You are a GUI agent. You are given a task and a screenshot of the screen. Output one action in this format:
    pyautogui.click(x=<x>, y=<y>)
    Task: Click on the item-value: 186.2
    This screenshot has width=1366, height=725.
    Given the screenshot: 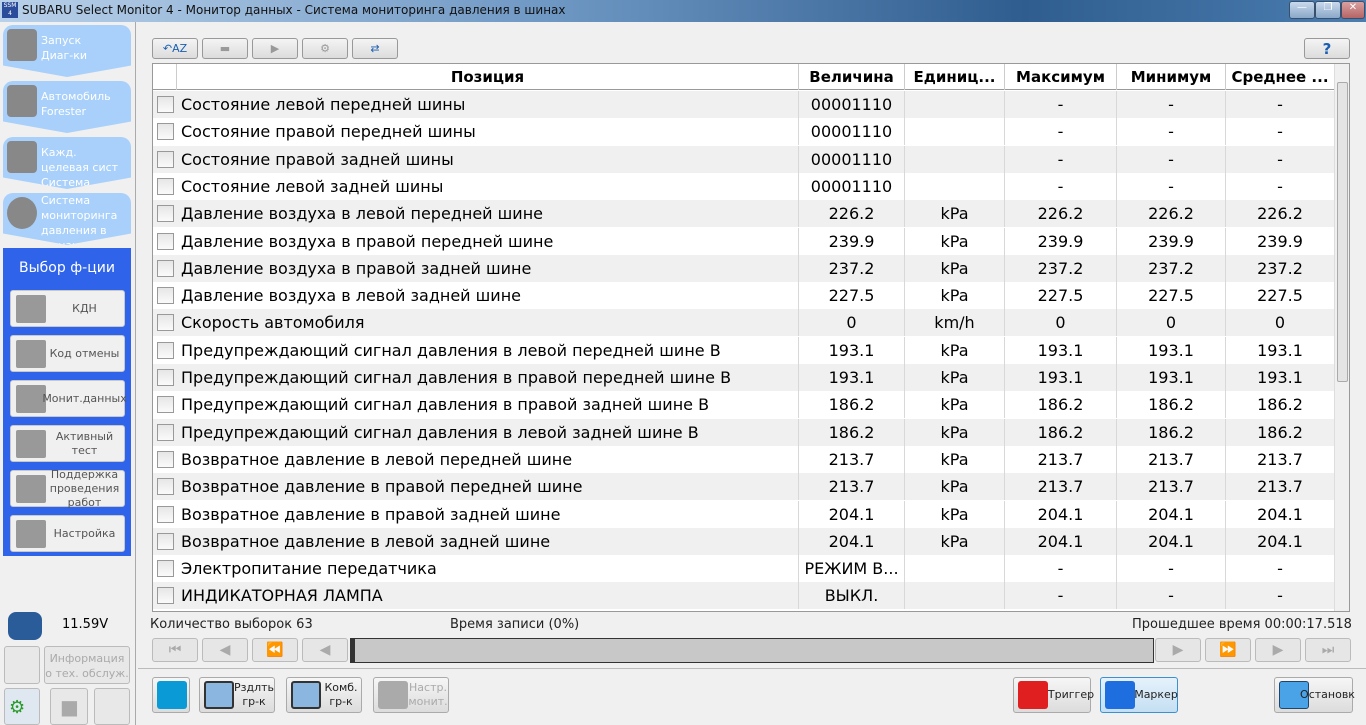 What is the action you would take?
    pyautogui.click(x=852, y=405)
    